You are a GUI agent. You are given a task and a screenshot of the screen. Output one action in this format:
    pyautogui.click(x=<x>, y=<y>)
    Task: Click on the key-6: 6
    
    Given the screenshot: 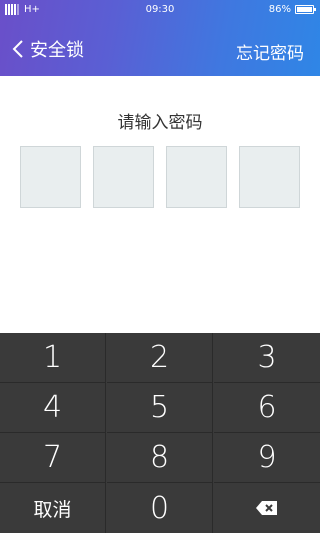 What is the action you would take?
    pyautogui.click(x=267, y=408)
    